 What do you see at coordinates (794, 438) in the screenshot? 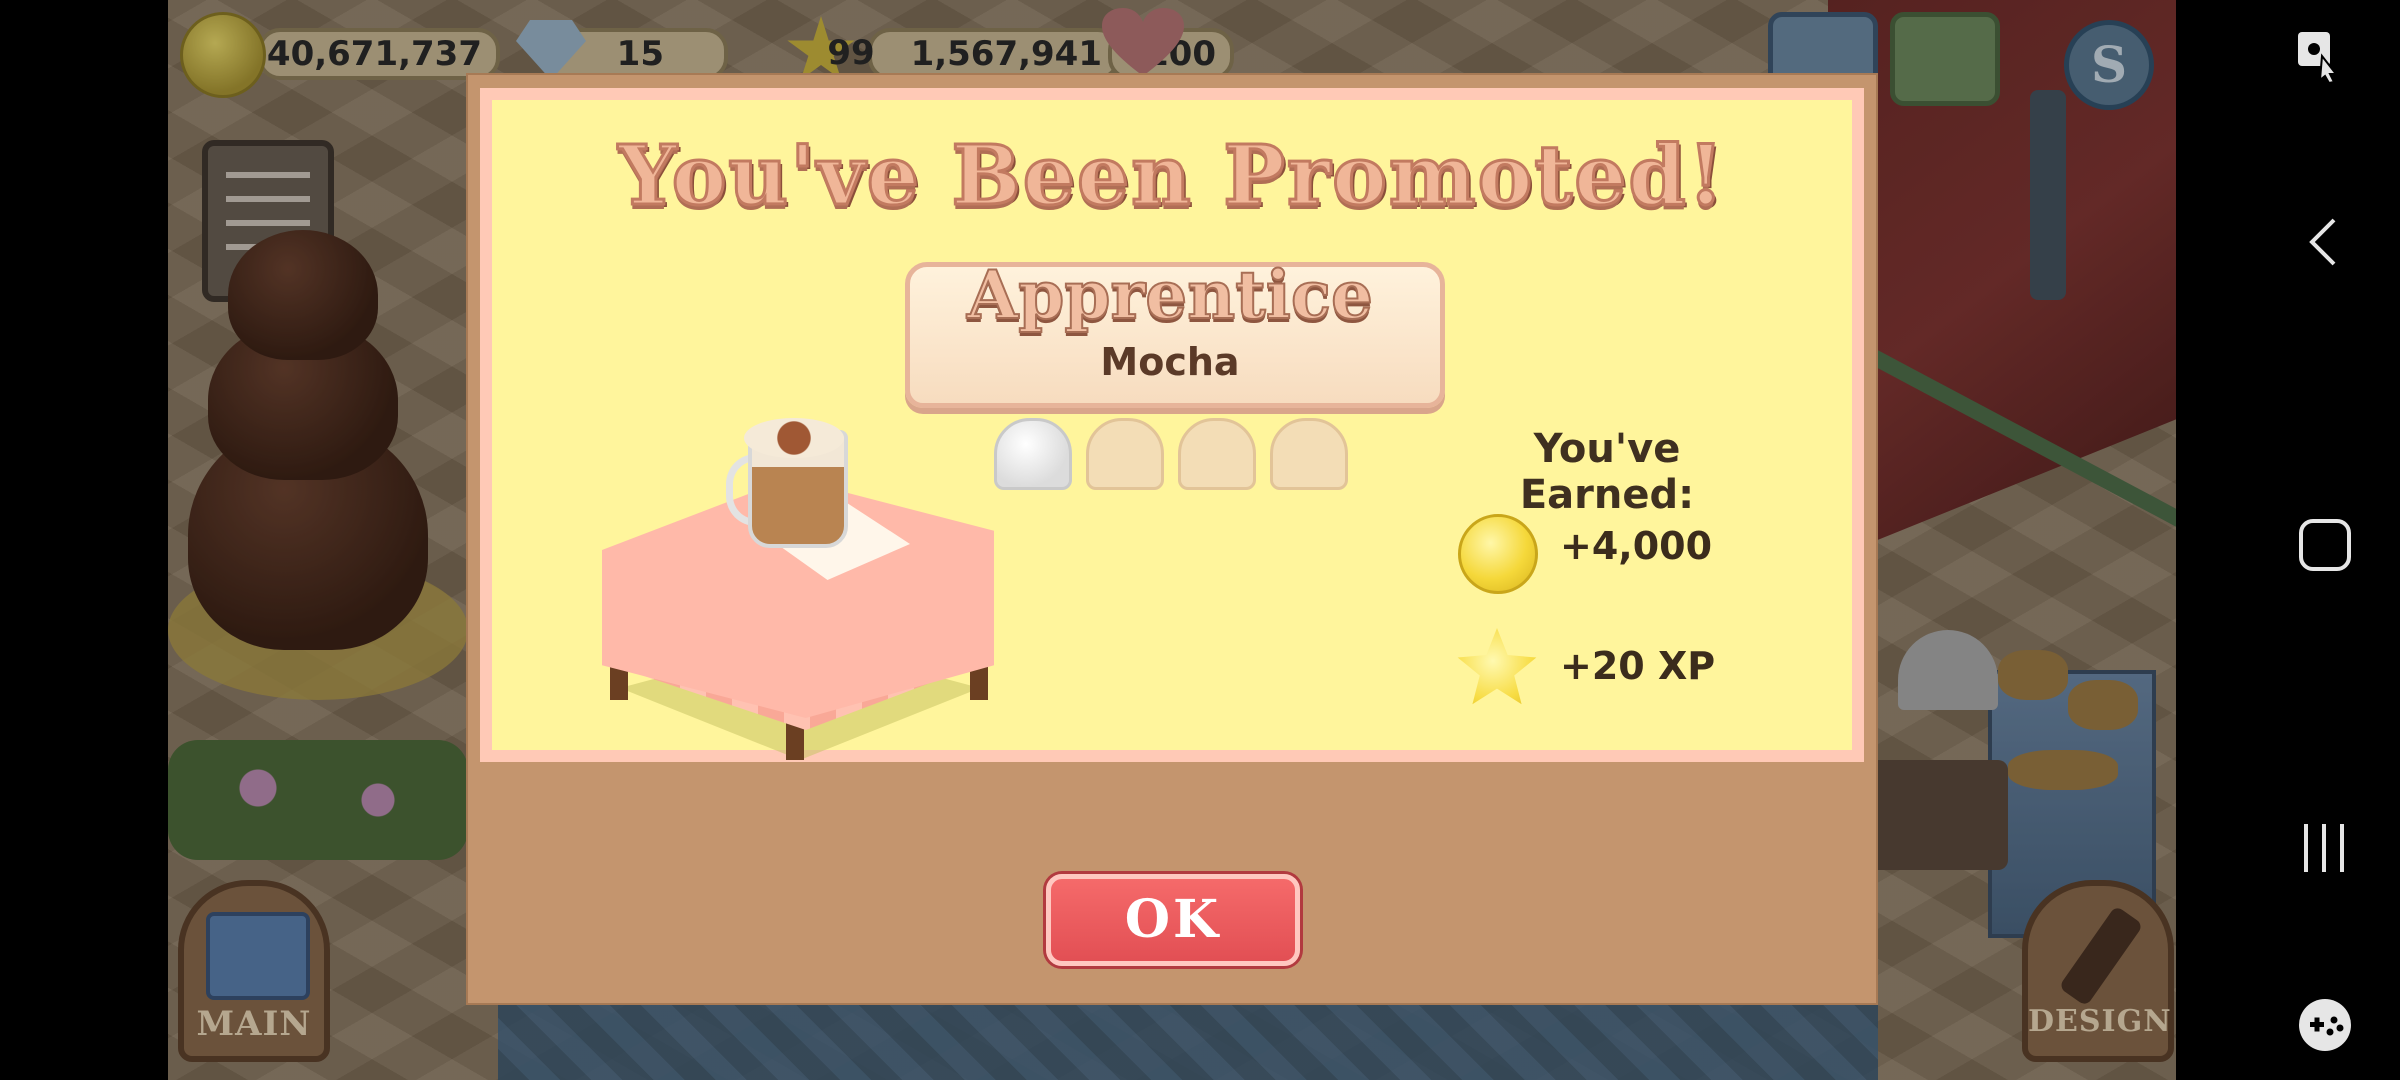
I see `mocha-foam` at bounding box center [794, 438].